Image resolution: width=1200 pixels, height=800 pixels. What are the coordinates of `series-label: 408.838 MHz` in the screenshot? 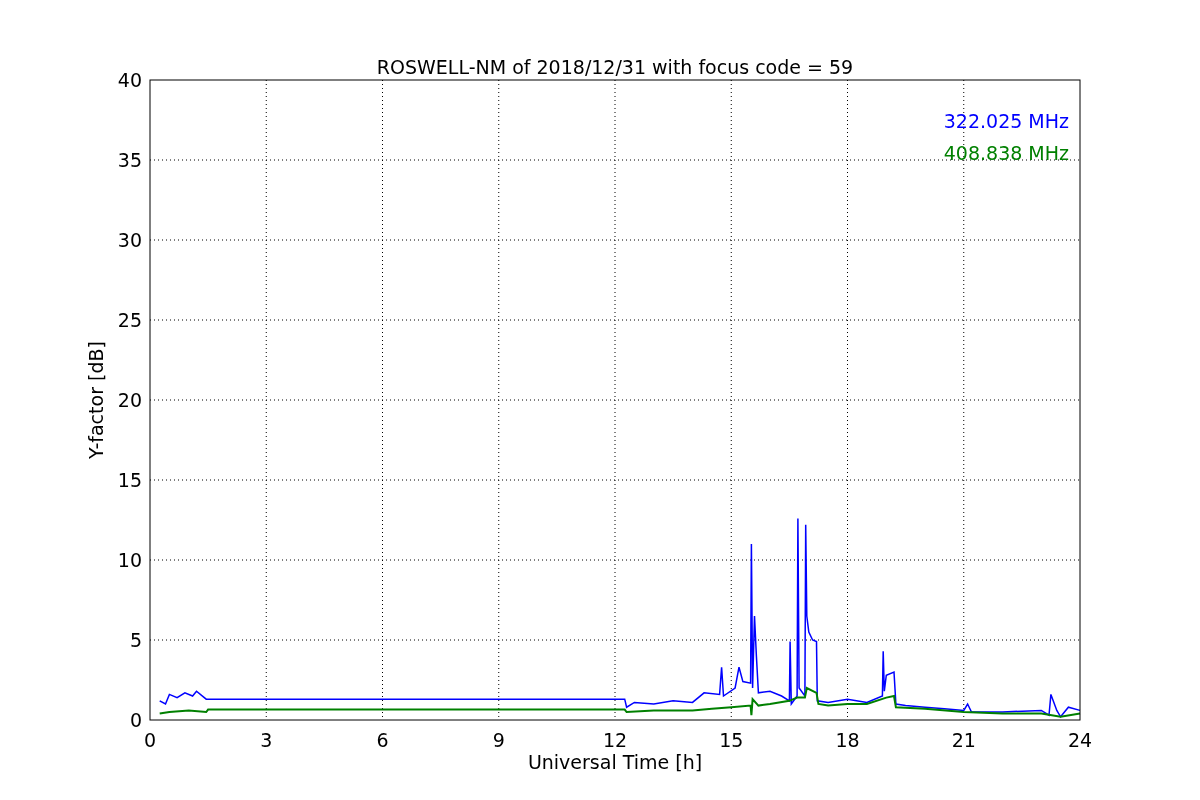 It's located at (1006, 153).